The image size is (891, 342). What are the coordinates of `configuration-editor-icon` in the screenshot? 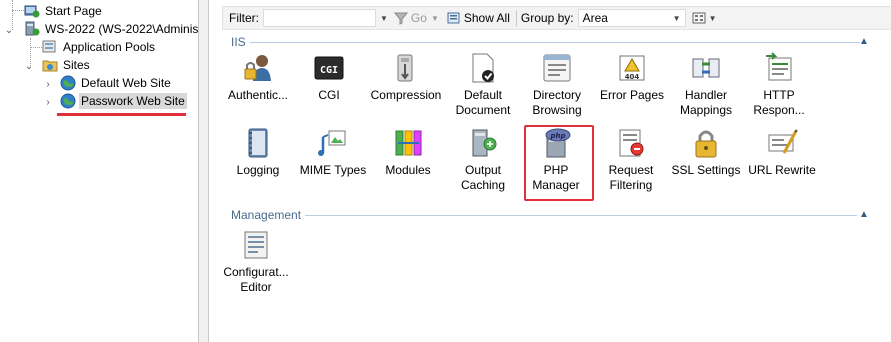 It's located at (256, 245).